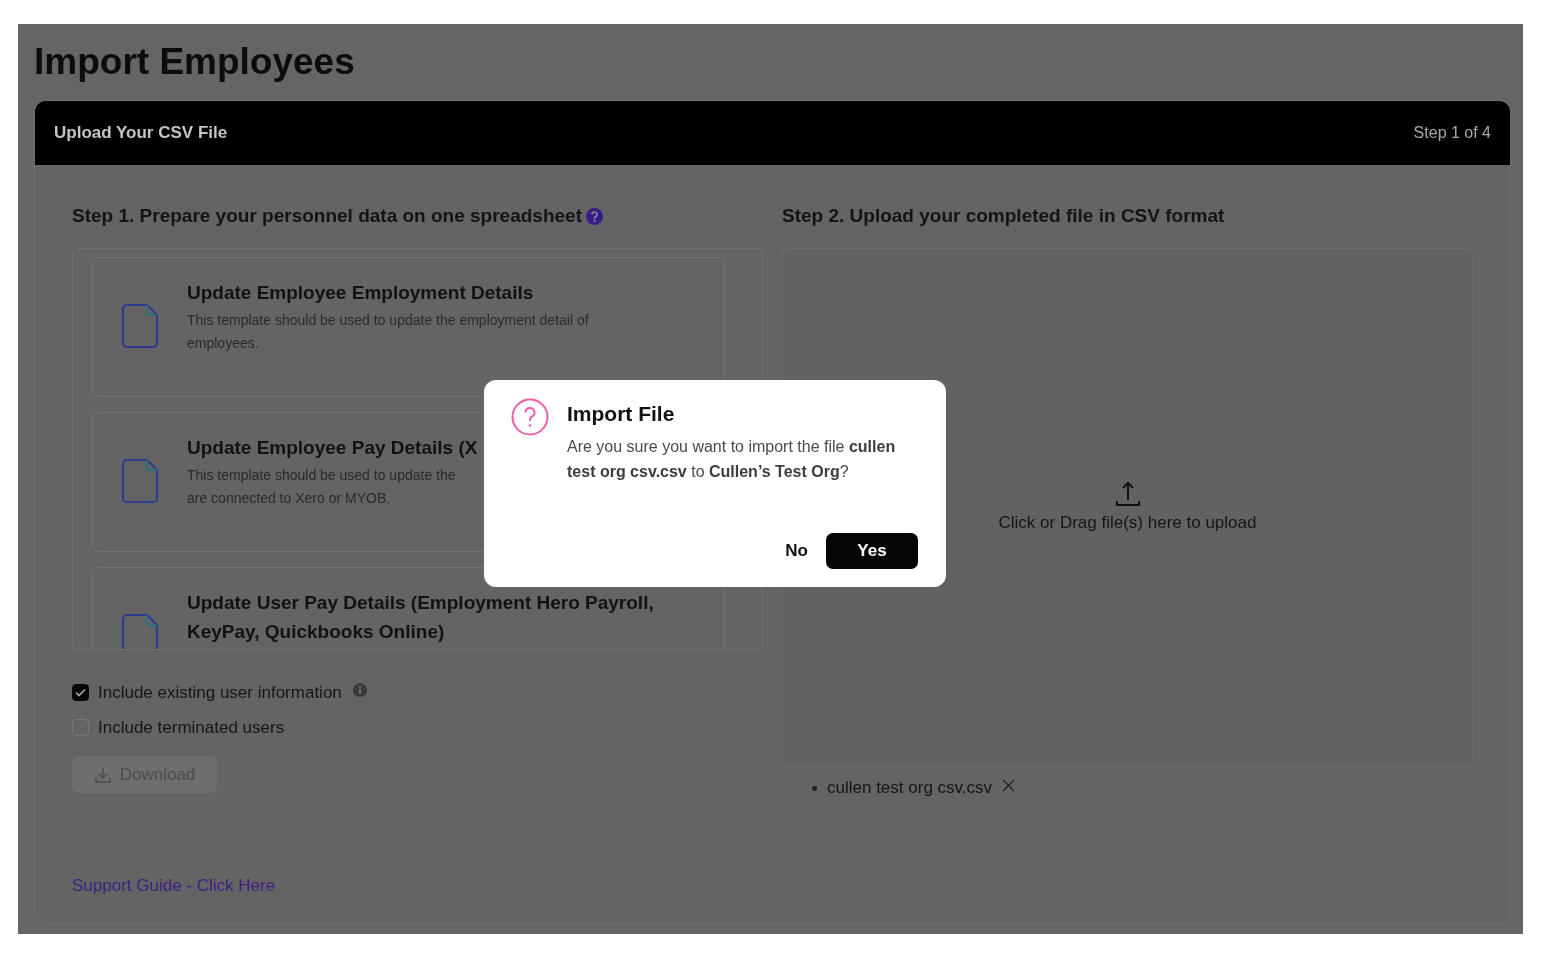 The image size is (1546, 956). What do you see at coordinates (316, 632) in the screenshot?
I see `template-title: KeyPay, Quickbooks Online)` at bounding box center [316, 632].